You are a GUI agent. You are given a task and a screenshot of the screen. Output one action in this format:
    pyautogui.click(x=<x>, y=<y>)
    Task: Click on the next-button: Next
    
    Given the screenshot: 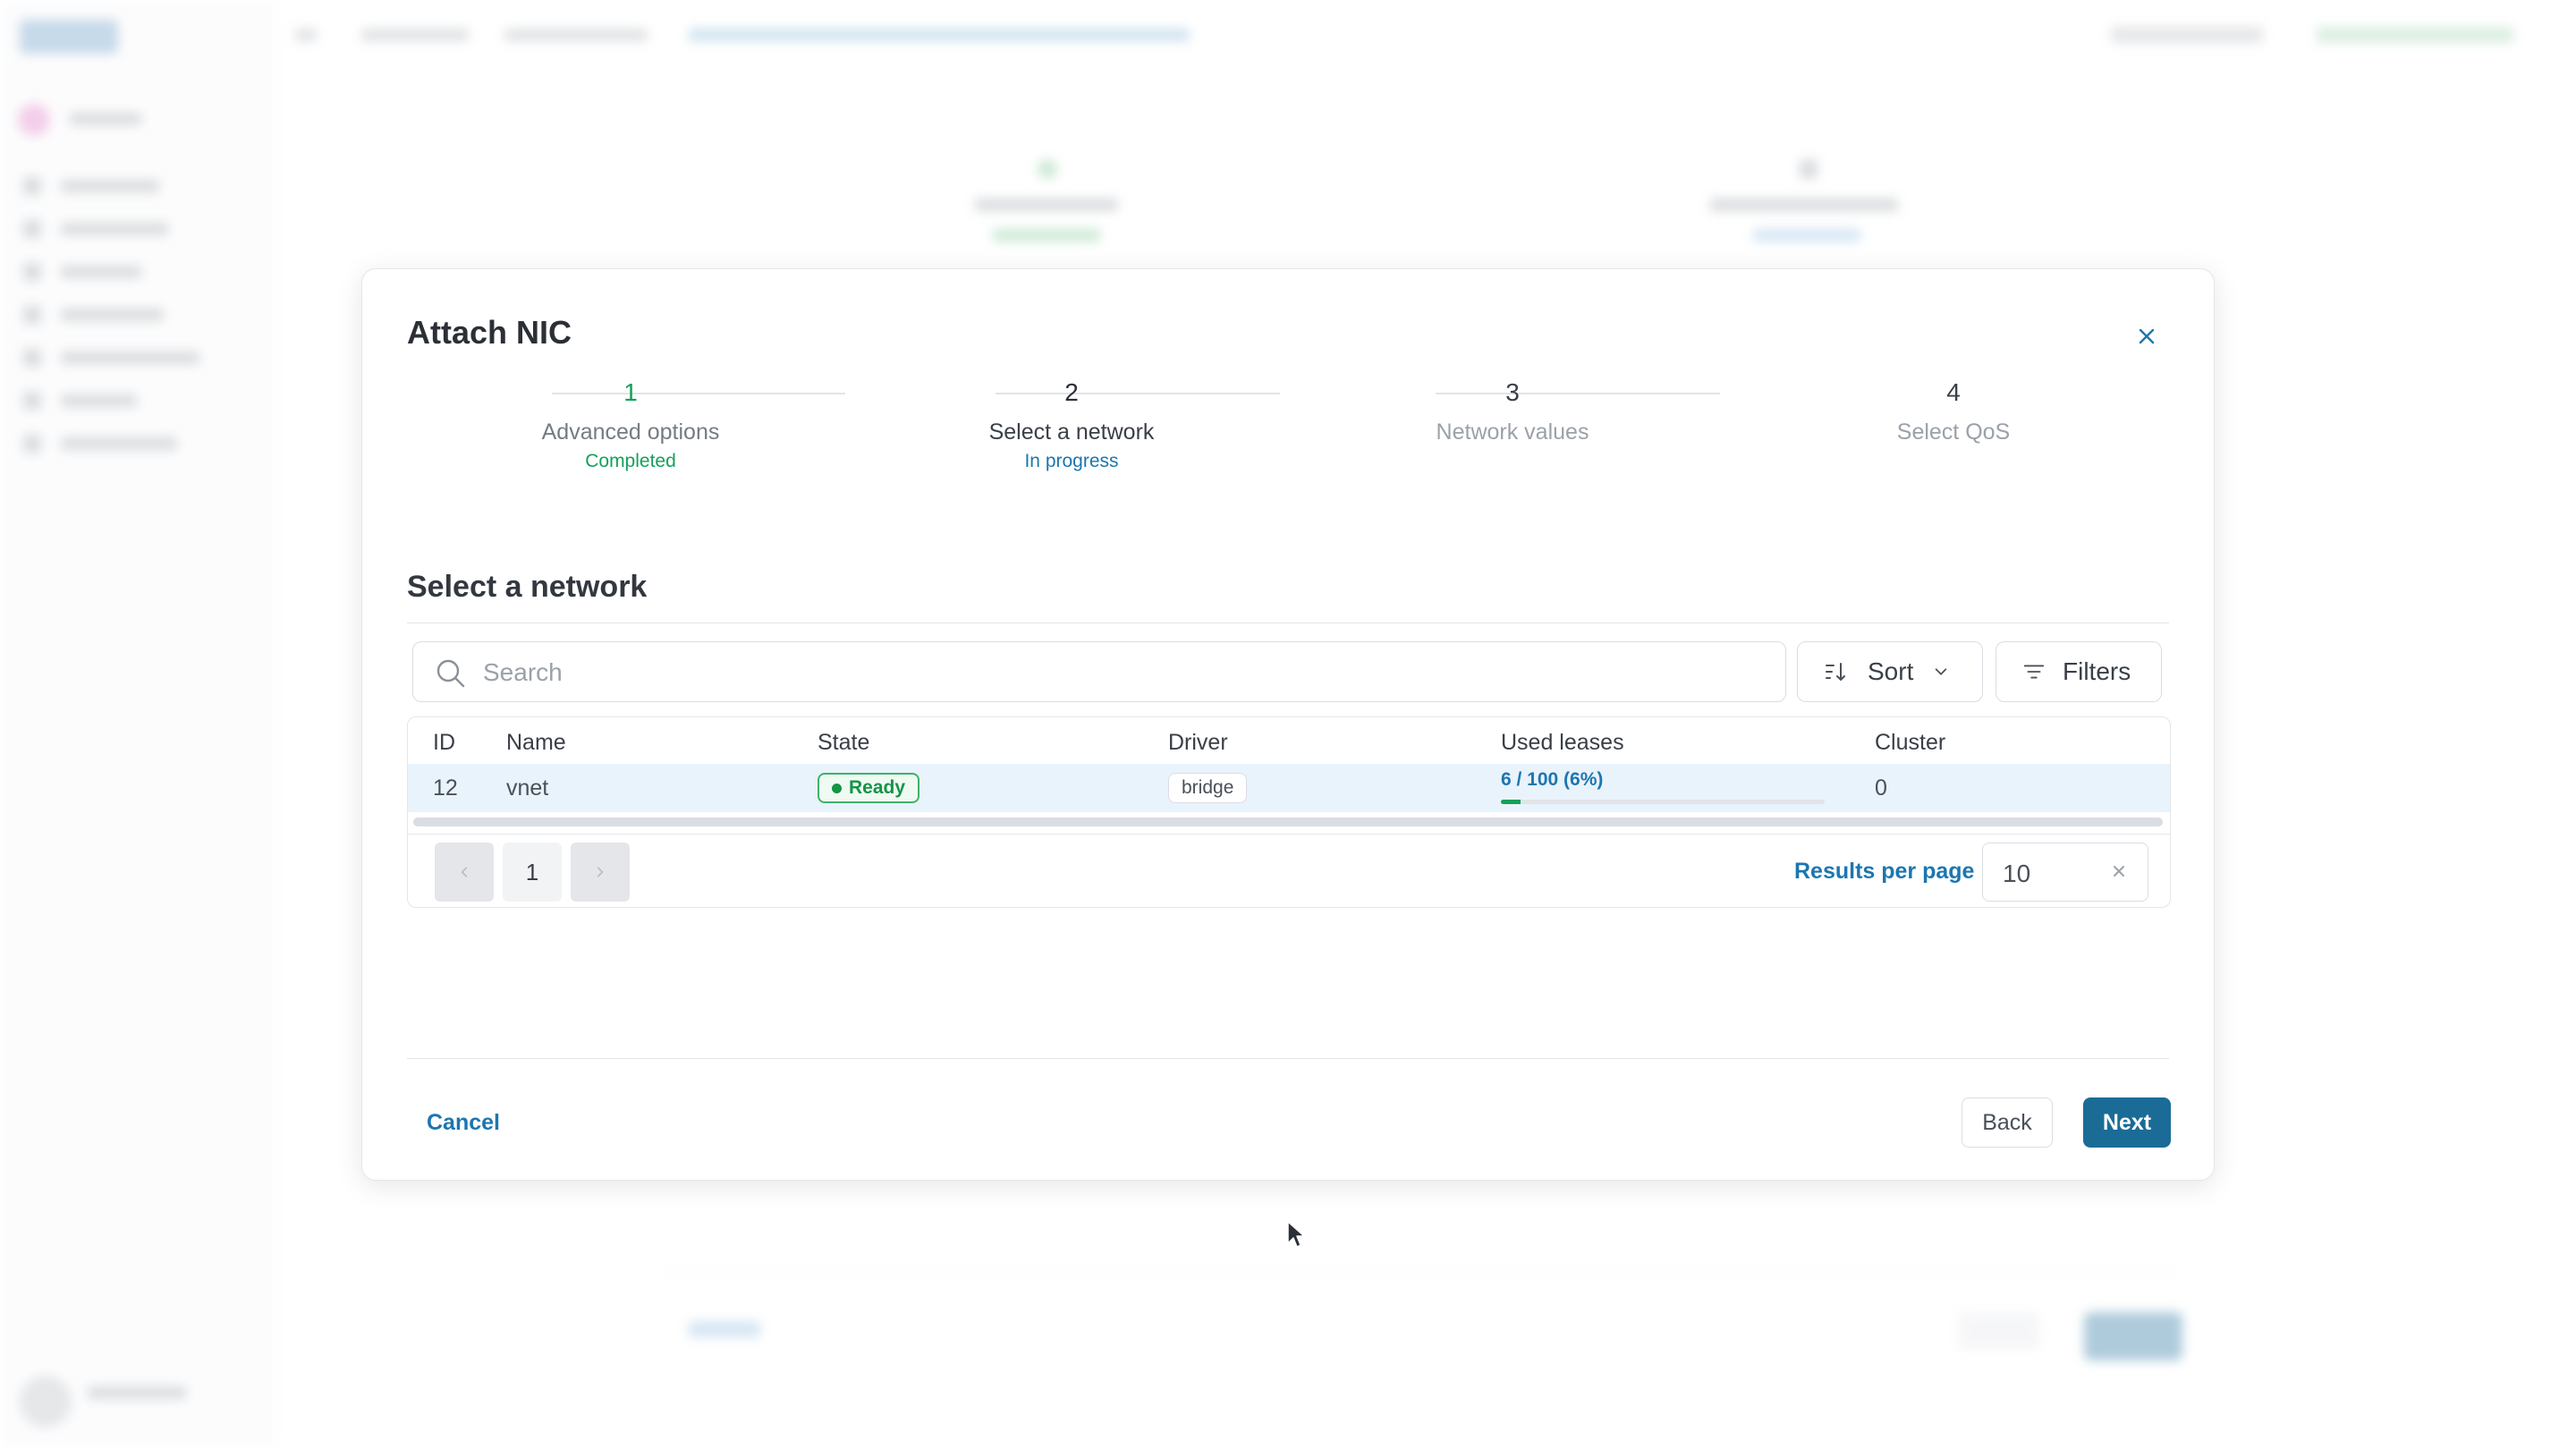 What is the action you would take?
    pyautogui.click(x=2127, y=1122)
    